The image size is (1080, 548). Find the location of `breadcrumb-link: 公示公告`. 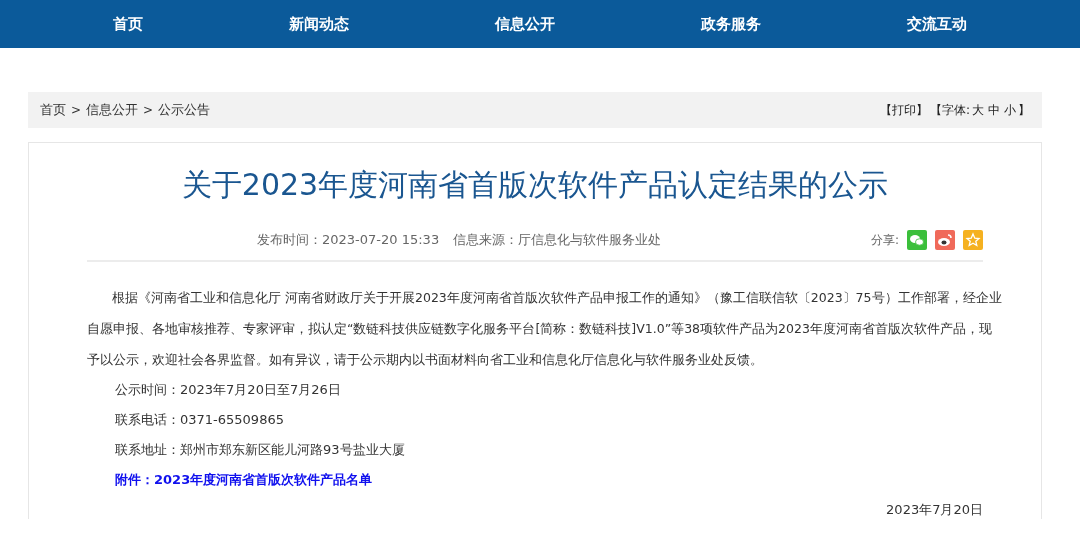

breadcrumb-link: 公示公告 is located at coordinates (184, 110).